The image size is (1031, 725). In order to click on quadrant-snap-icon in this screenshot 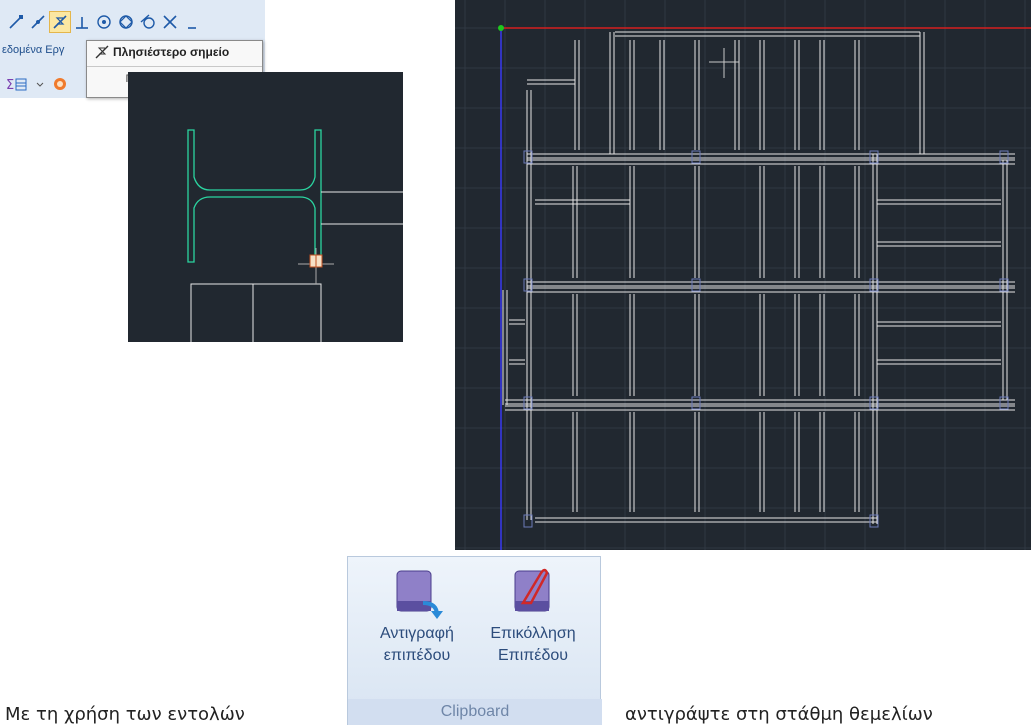, I will do `click(126, 22)`.